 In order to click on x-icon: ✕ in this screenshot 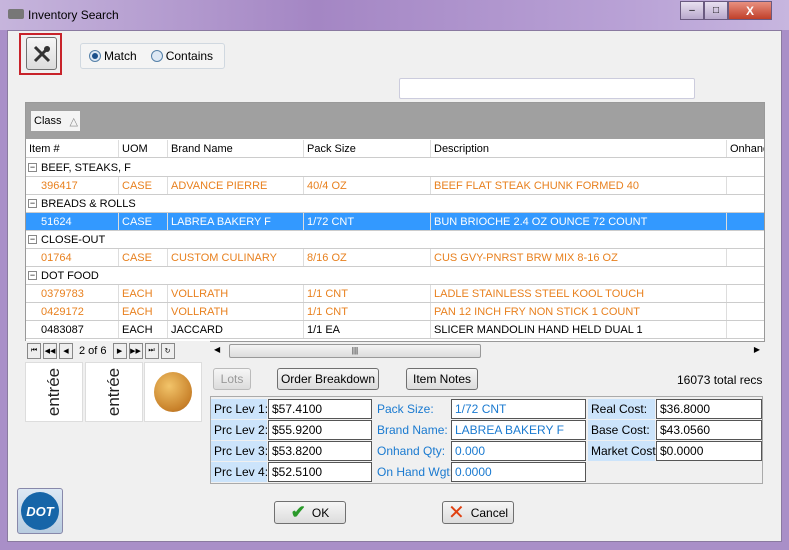, I will do `click(456, 513)`.